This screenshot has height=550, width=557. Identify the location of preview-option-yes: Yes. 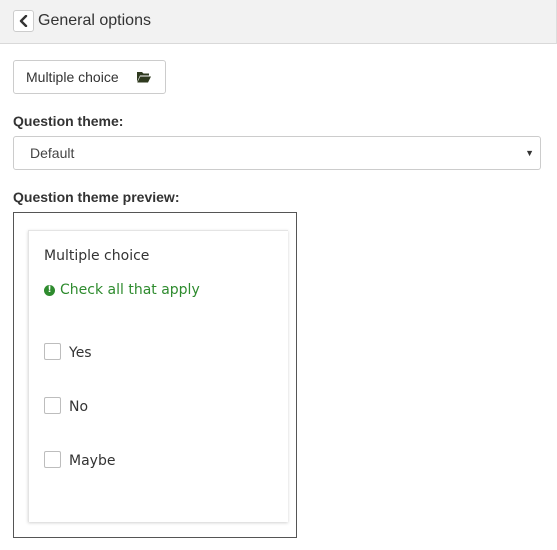
(68, 351).